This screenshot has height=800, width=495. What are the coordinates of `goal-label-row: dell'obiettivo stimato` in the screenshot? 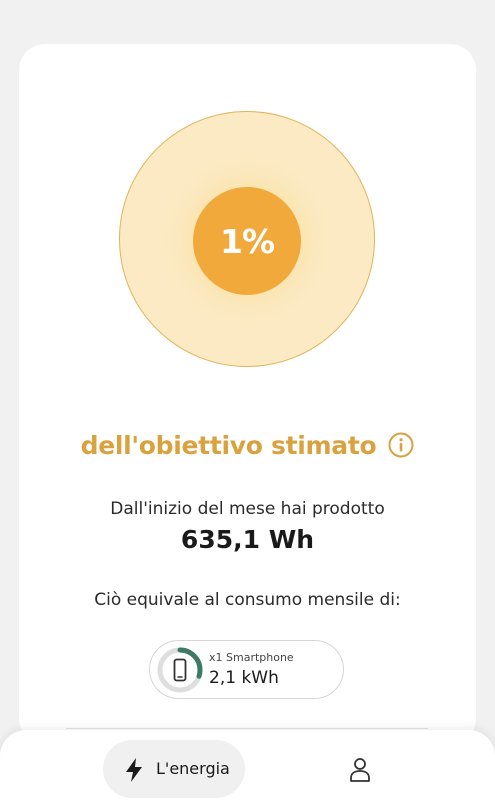 It's located at (247, 445).